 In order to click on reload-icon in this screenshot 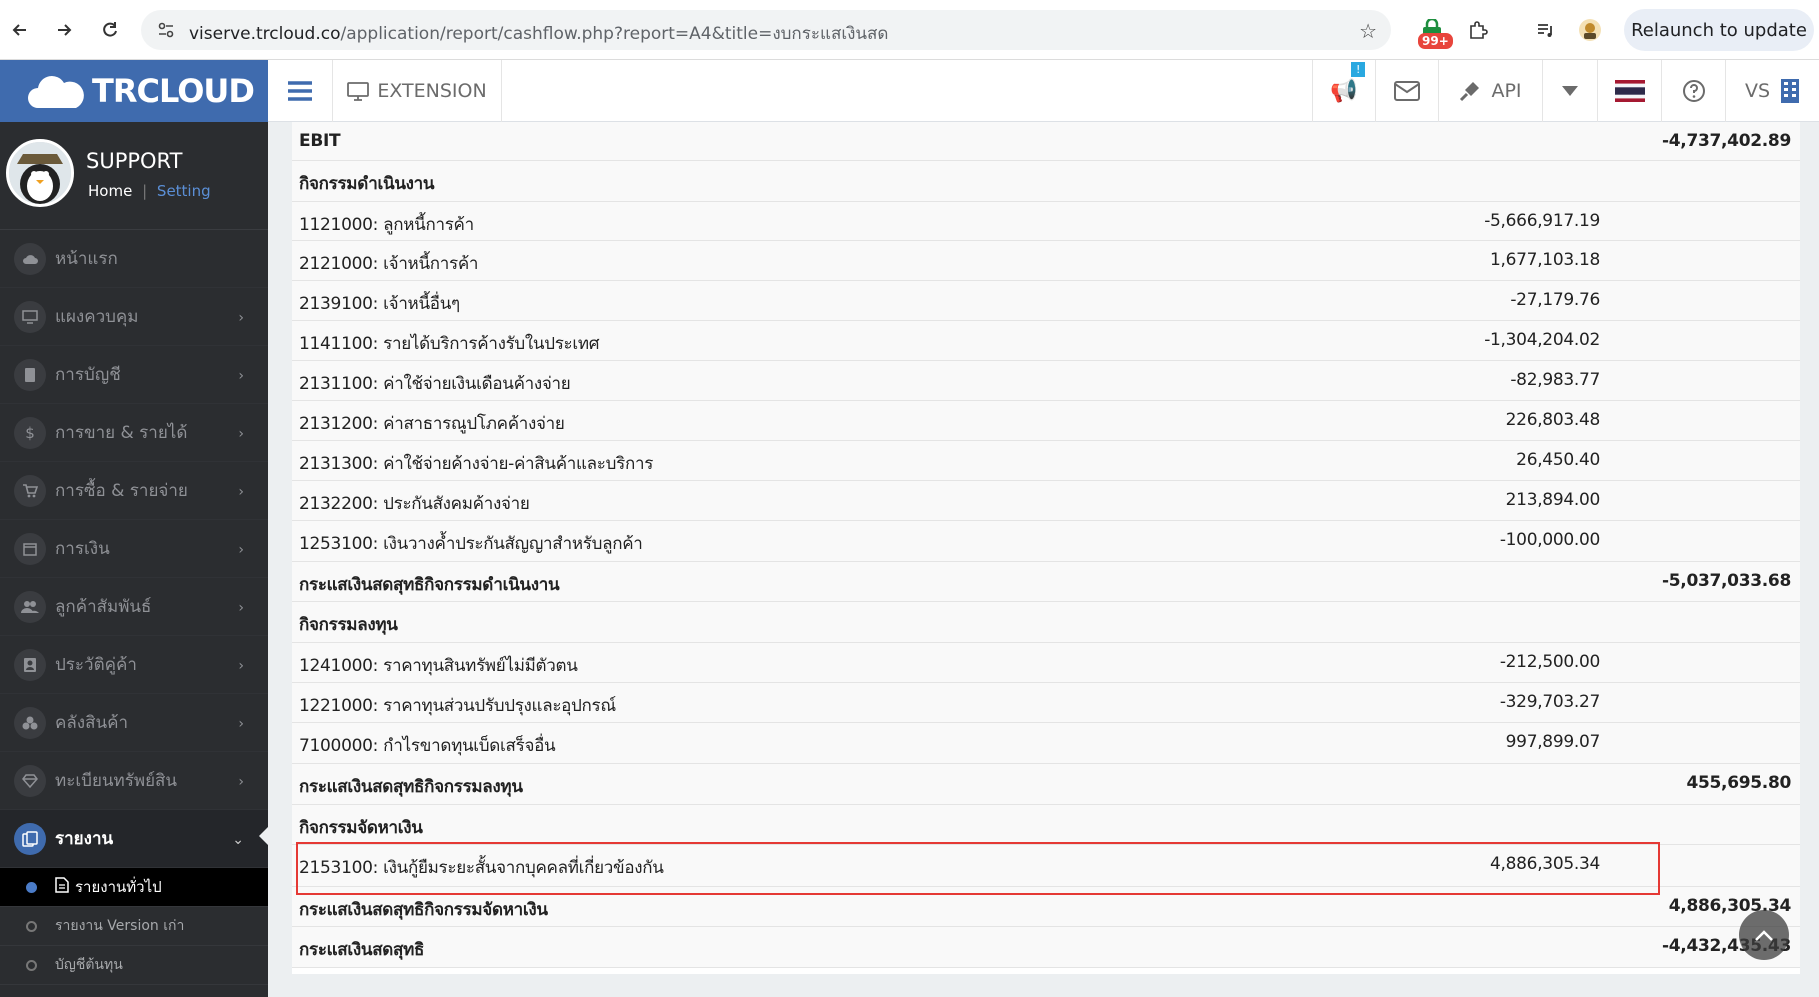, I will do `click(110, 29)`.